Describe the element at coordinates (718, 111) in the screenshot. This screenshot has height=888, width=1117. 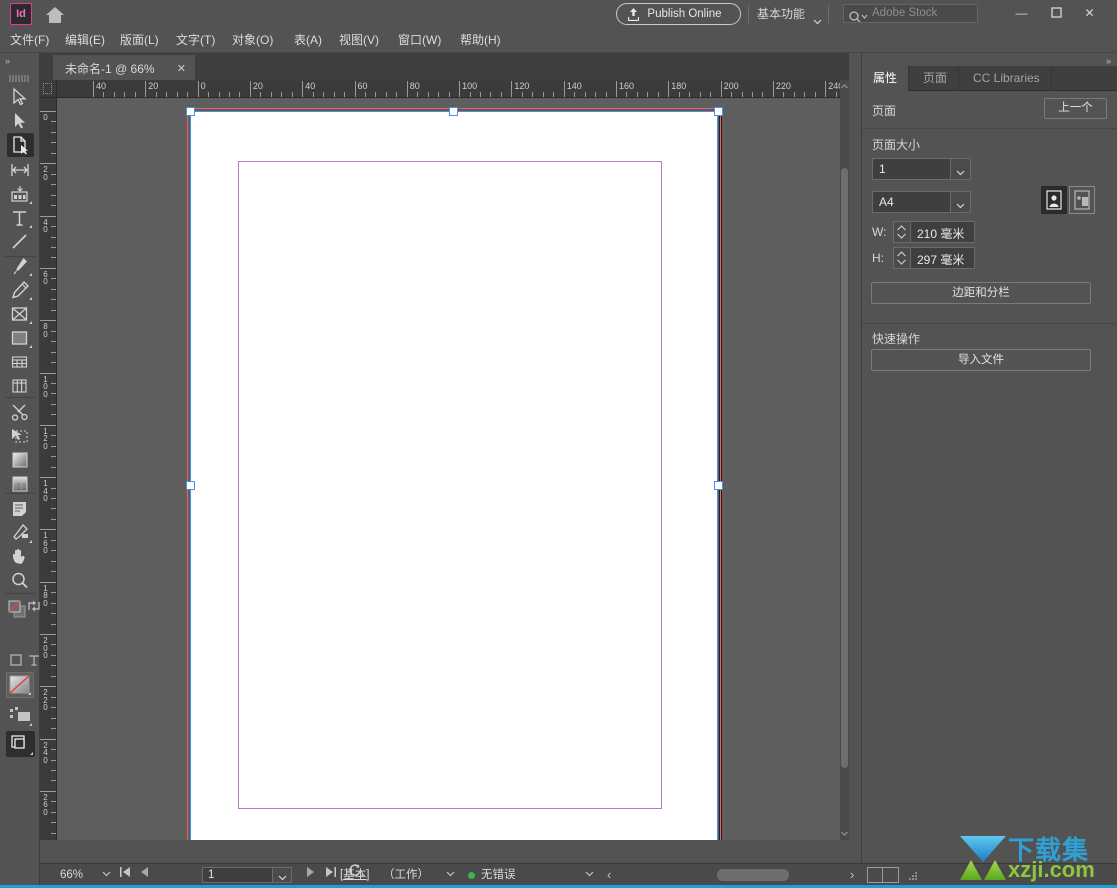
I see `handle-top-right` at that location.